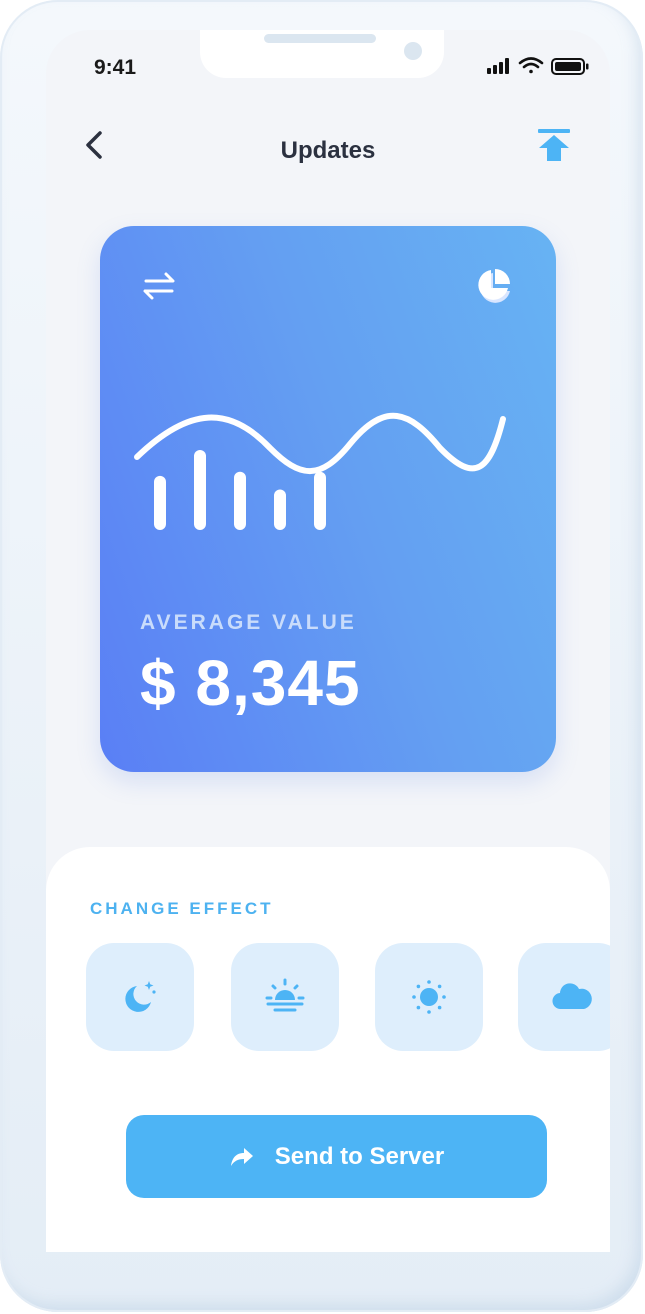  I want to click on effect-day-button, so click(429, 997).